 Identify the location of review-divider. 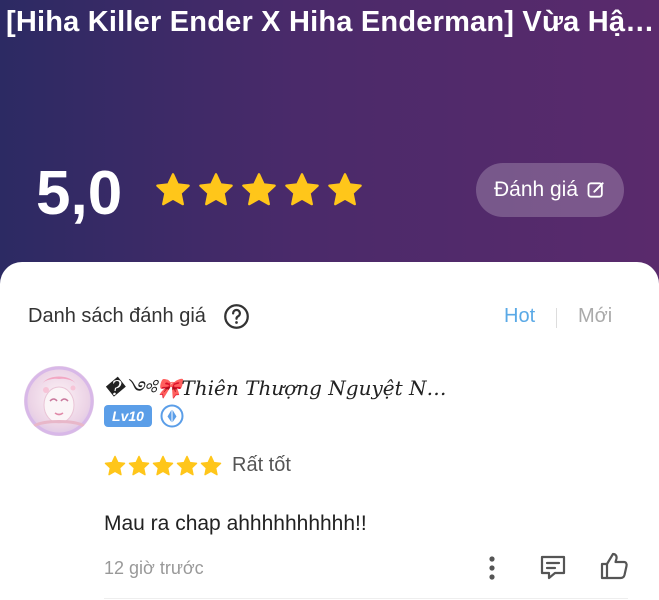
(366, 598).